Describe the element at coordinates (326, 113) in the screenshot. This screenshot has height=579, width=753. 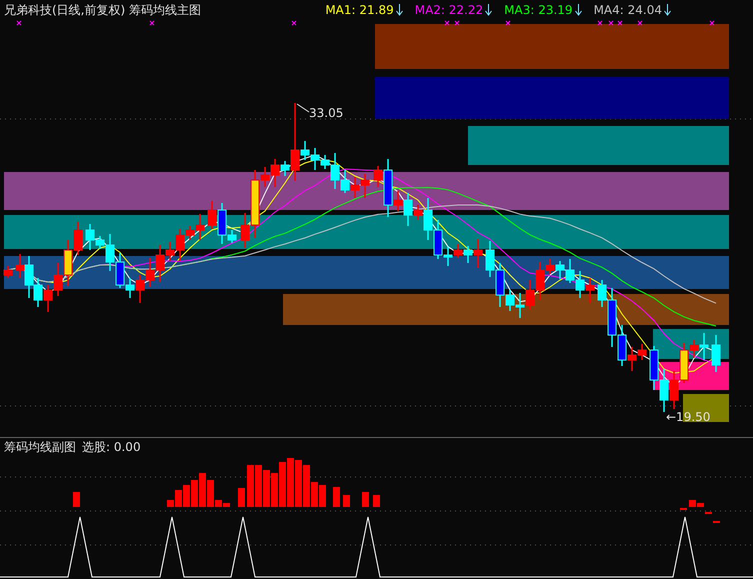
I see `high-price-label: 33.05` at that location.